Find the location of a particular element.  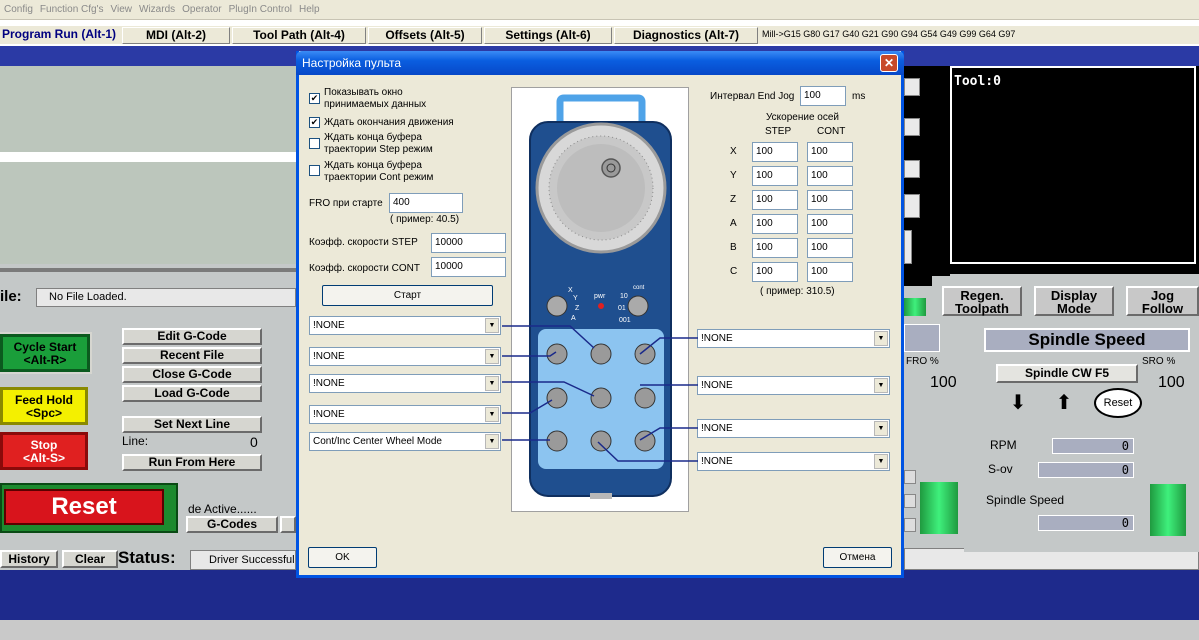

spindle-up-icon: ⬆ is located at coordinates (1064, 404).